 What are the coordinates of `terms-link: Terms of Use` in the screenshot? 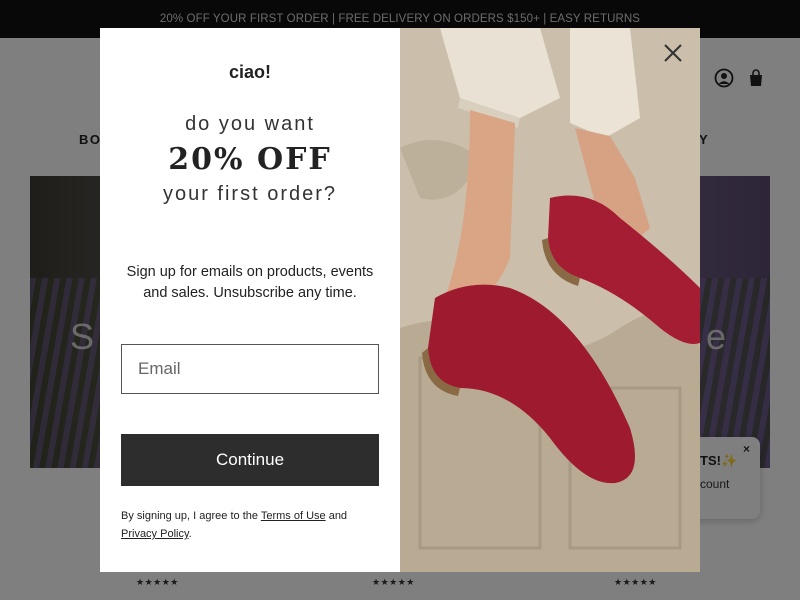 It's located at (293, 516).